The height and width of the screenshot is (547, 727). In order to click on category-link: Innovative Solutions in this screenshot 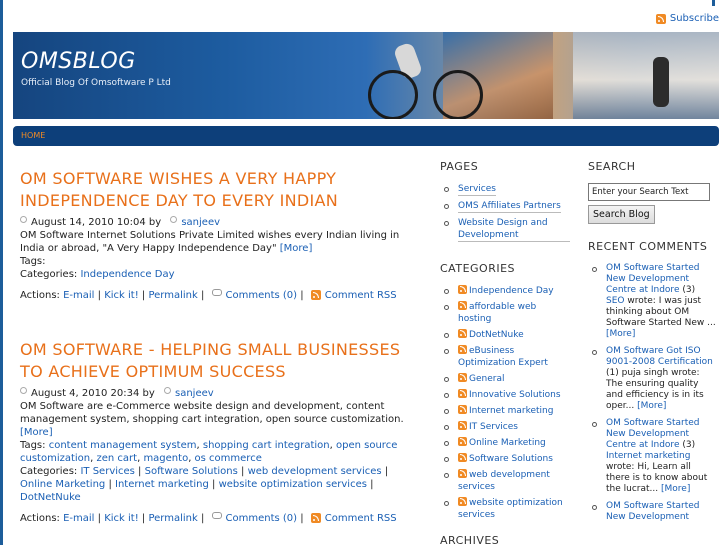, I will do `click(515, 395)`.